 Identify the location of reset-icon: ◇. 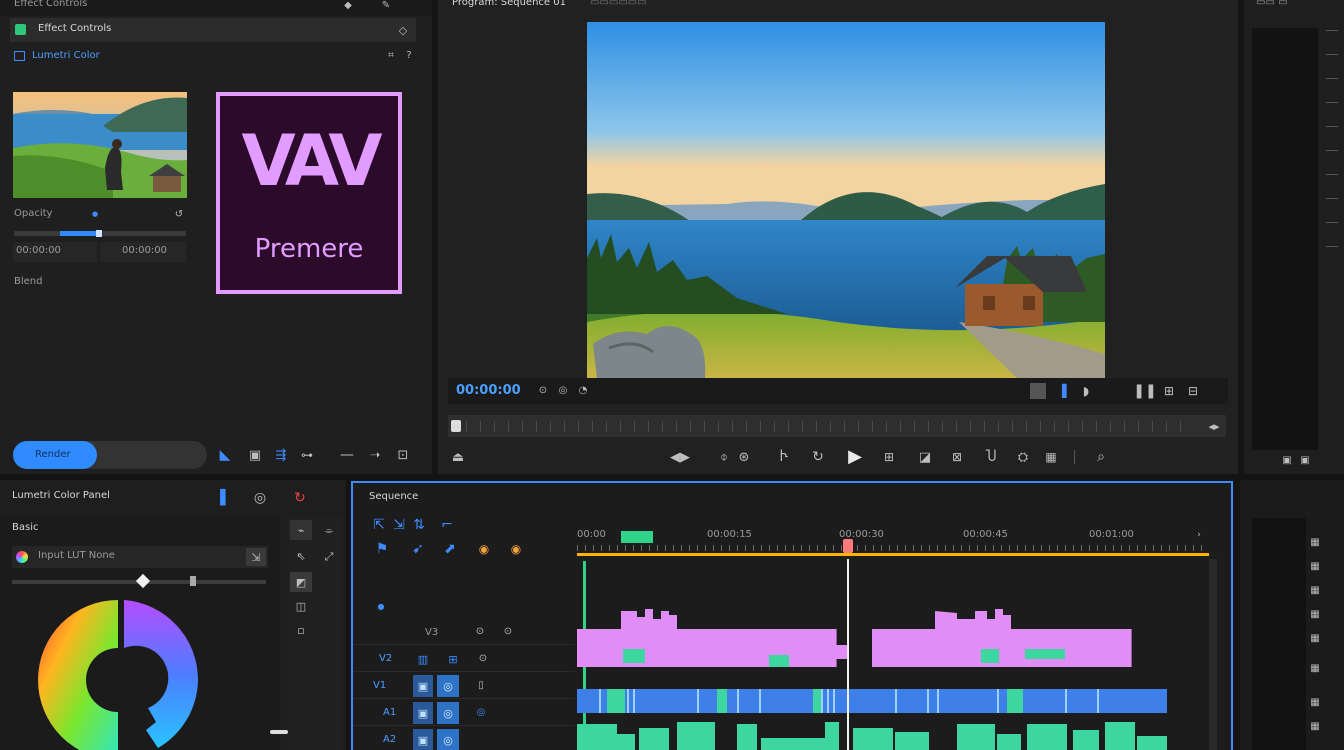
(403, 30).